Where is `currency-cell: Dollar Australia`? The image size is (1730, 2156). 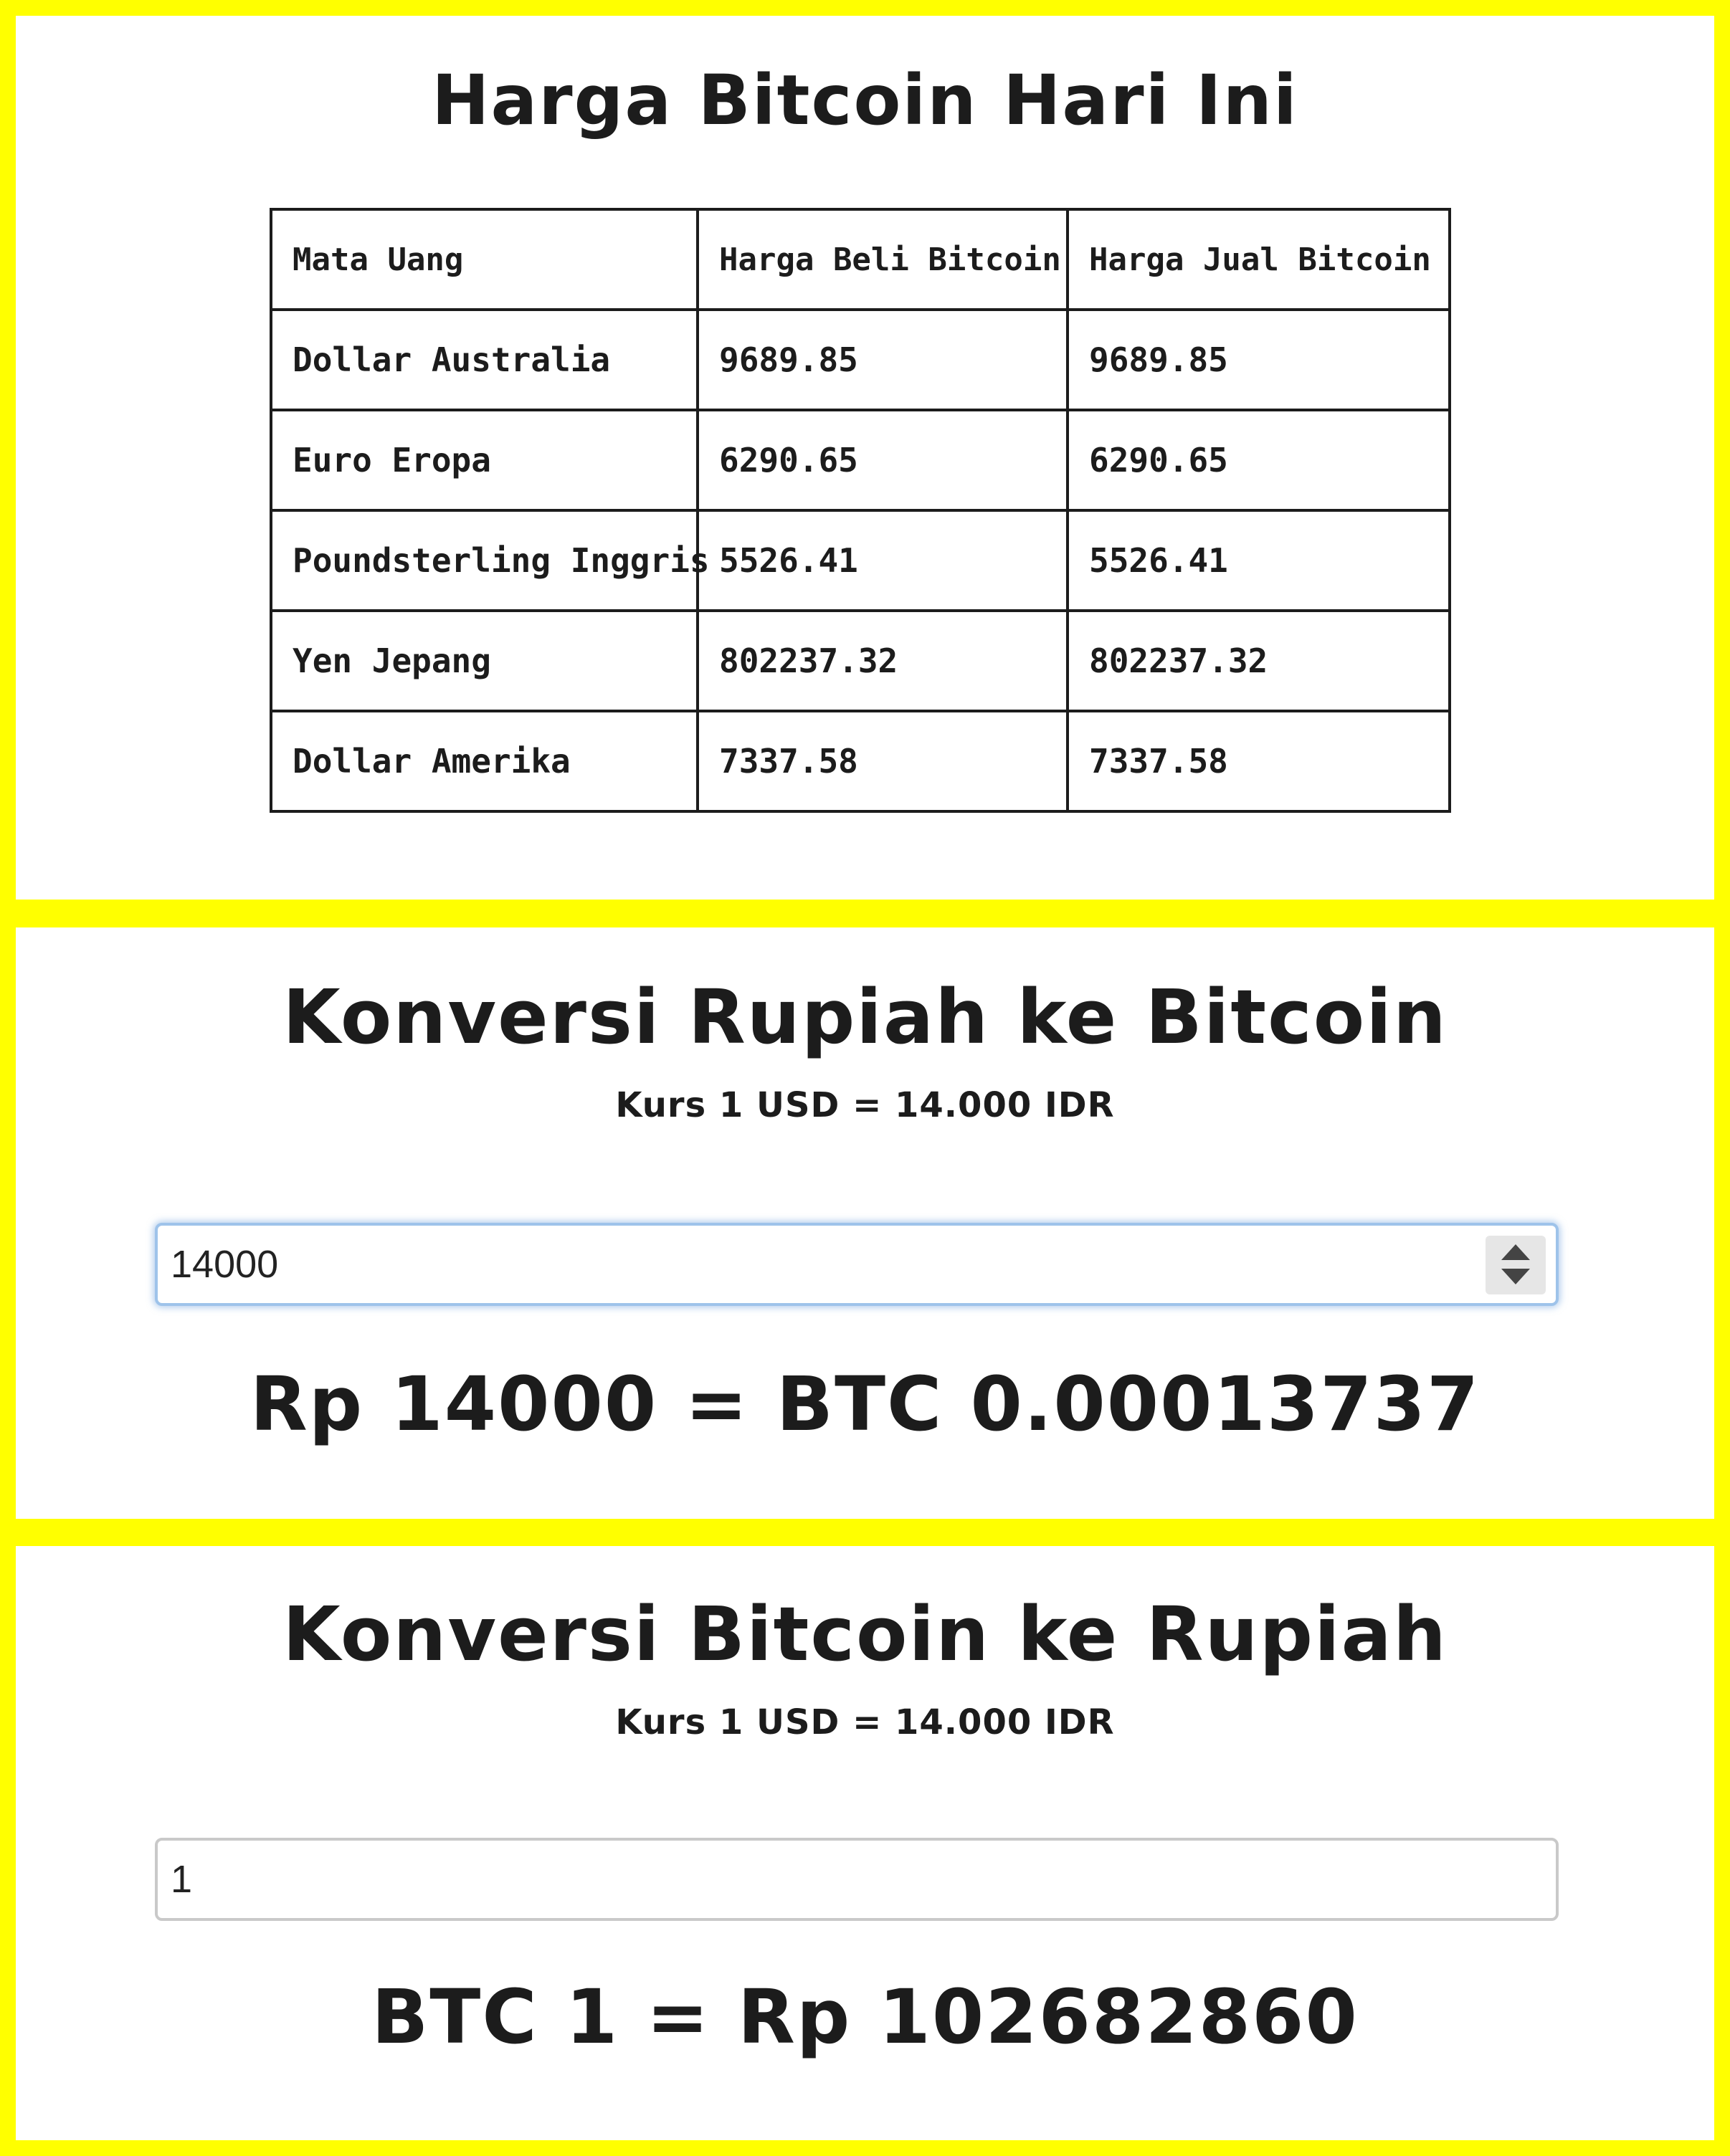 currency-cell: Dollar Australia is located at coordinates (485, 359).